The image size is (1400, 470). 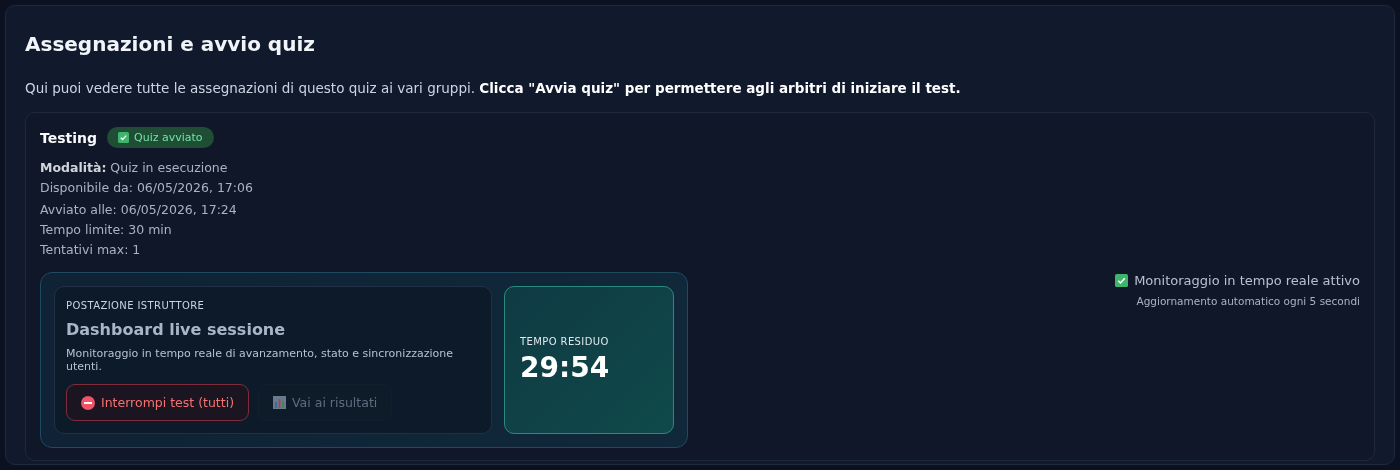 What do you see at coordinates (170, 44) in the screenshot?
I see `section-title: Assegnazioni e avvio quiz` at bounding box center [170, 44].